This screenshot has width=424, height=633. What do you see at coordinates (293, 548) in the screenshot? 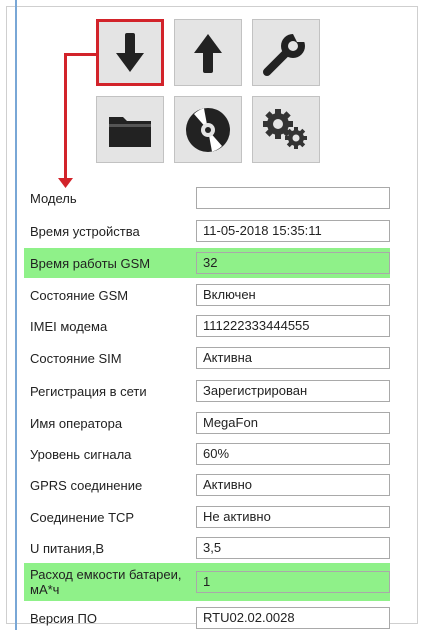
I see `supply-voltage-field: 3,5` at bounding box center [293, 548].